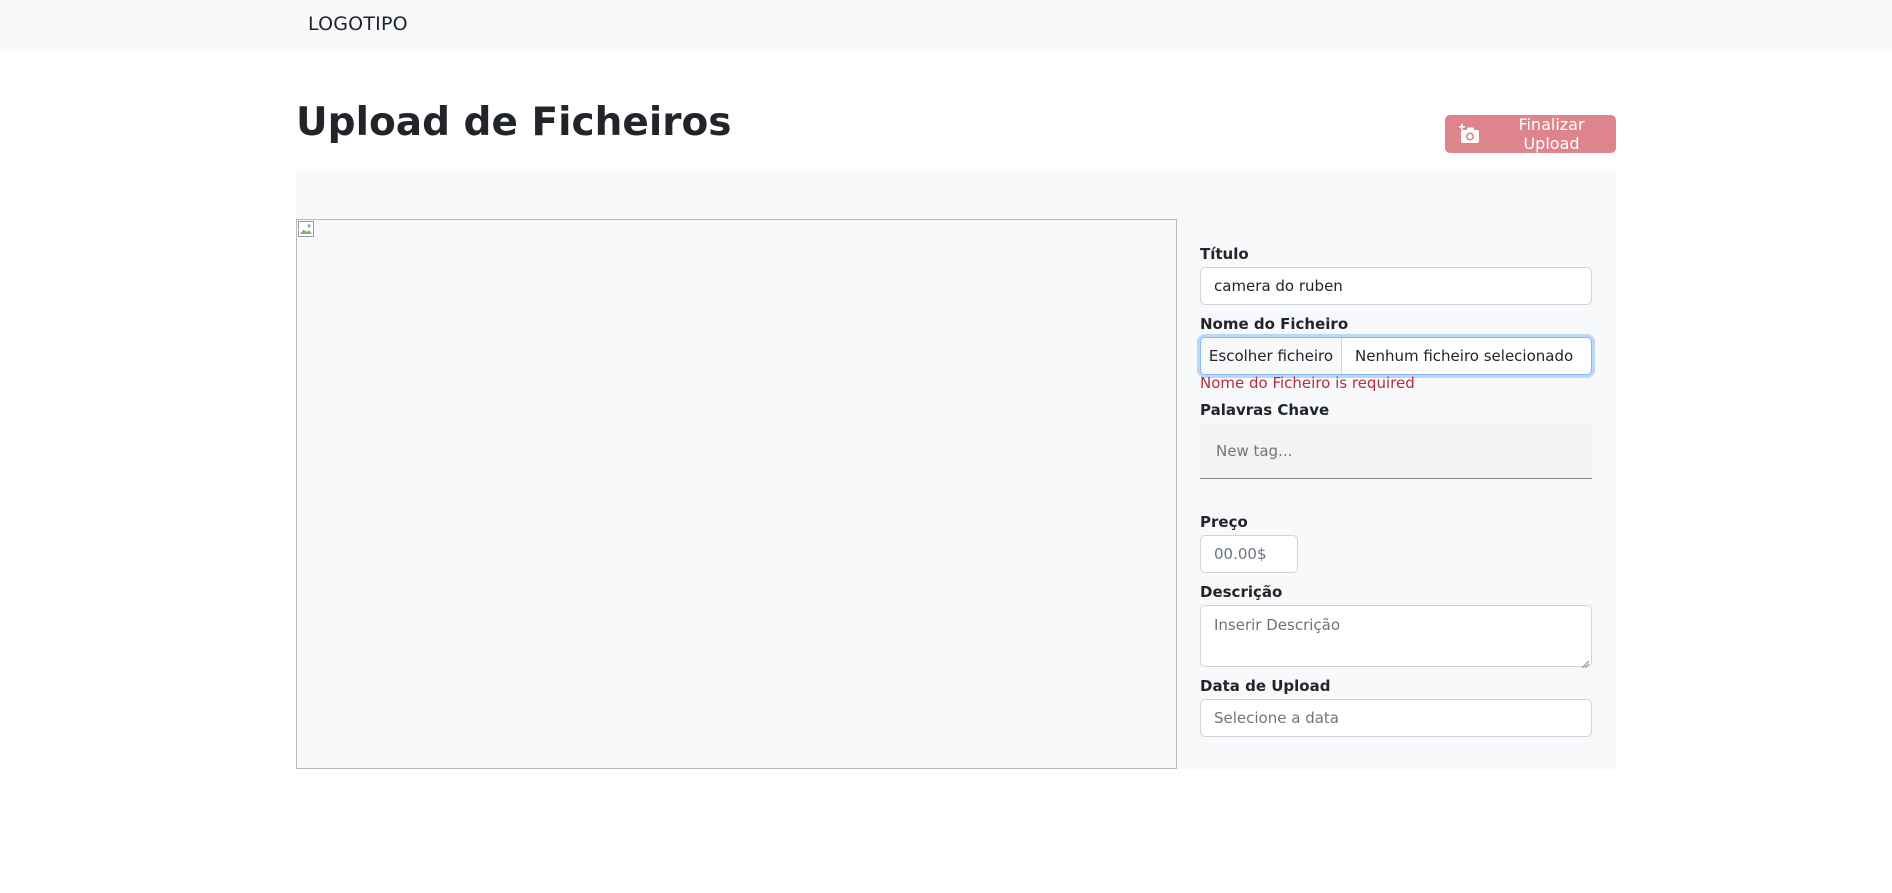  What do you see at coordinates (946, 25) in the screenshot?
I see `navbar: LOGOTIPO` at bounding box center [946, 25].